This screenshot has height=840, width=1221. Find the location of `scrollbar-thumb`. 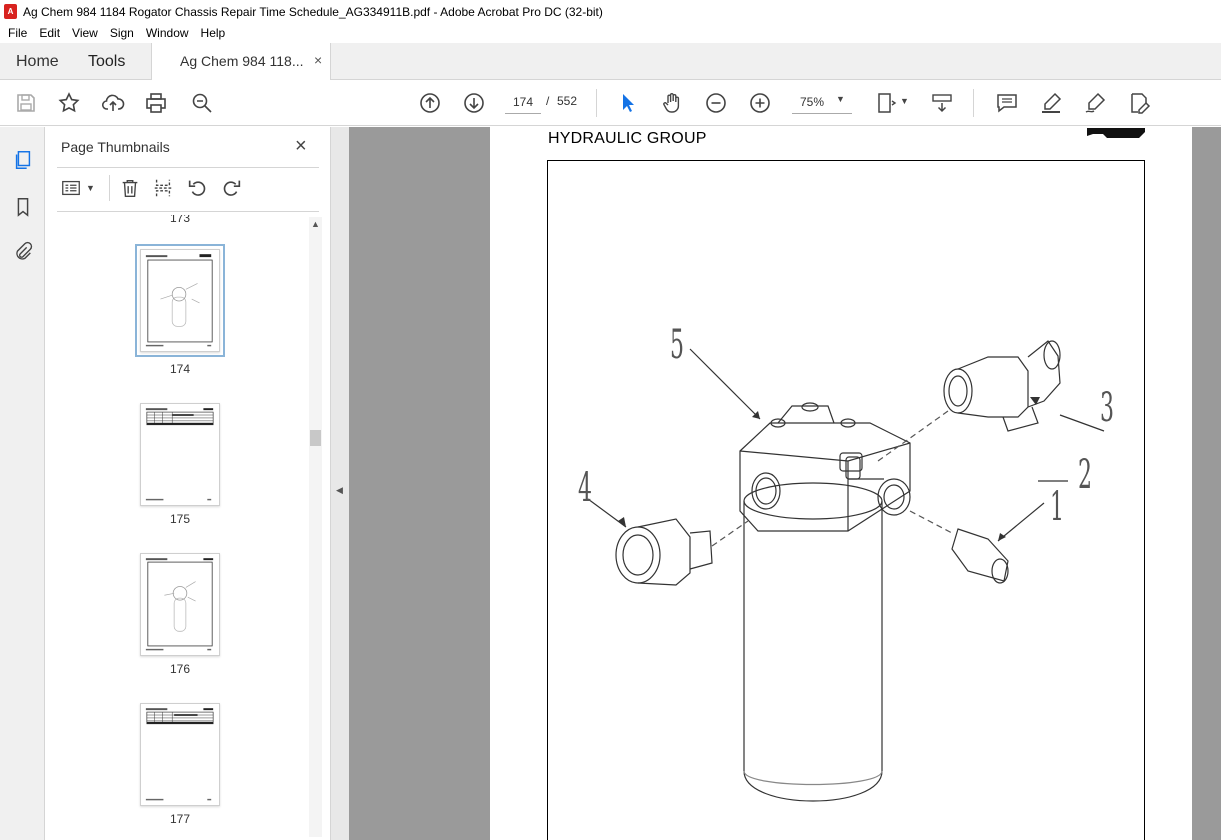

scrollbar-thumb is located at coordinates (315, 438).